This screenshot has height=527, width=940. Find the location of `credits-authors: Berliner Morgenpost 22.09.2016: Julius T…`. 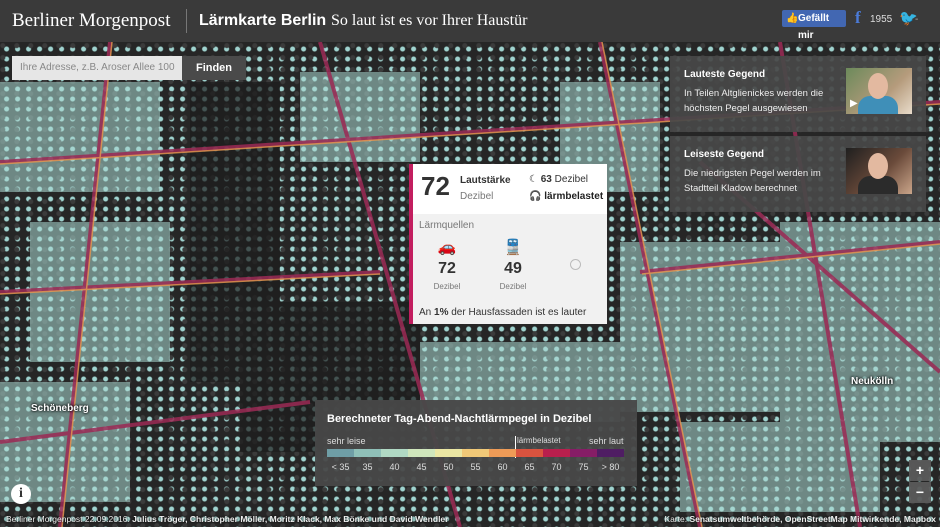

credits-authors: Berliner Morgenpost 22.09.2016: Julius T… is located at coordinates (227, 519).